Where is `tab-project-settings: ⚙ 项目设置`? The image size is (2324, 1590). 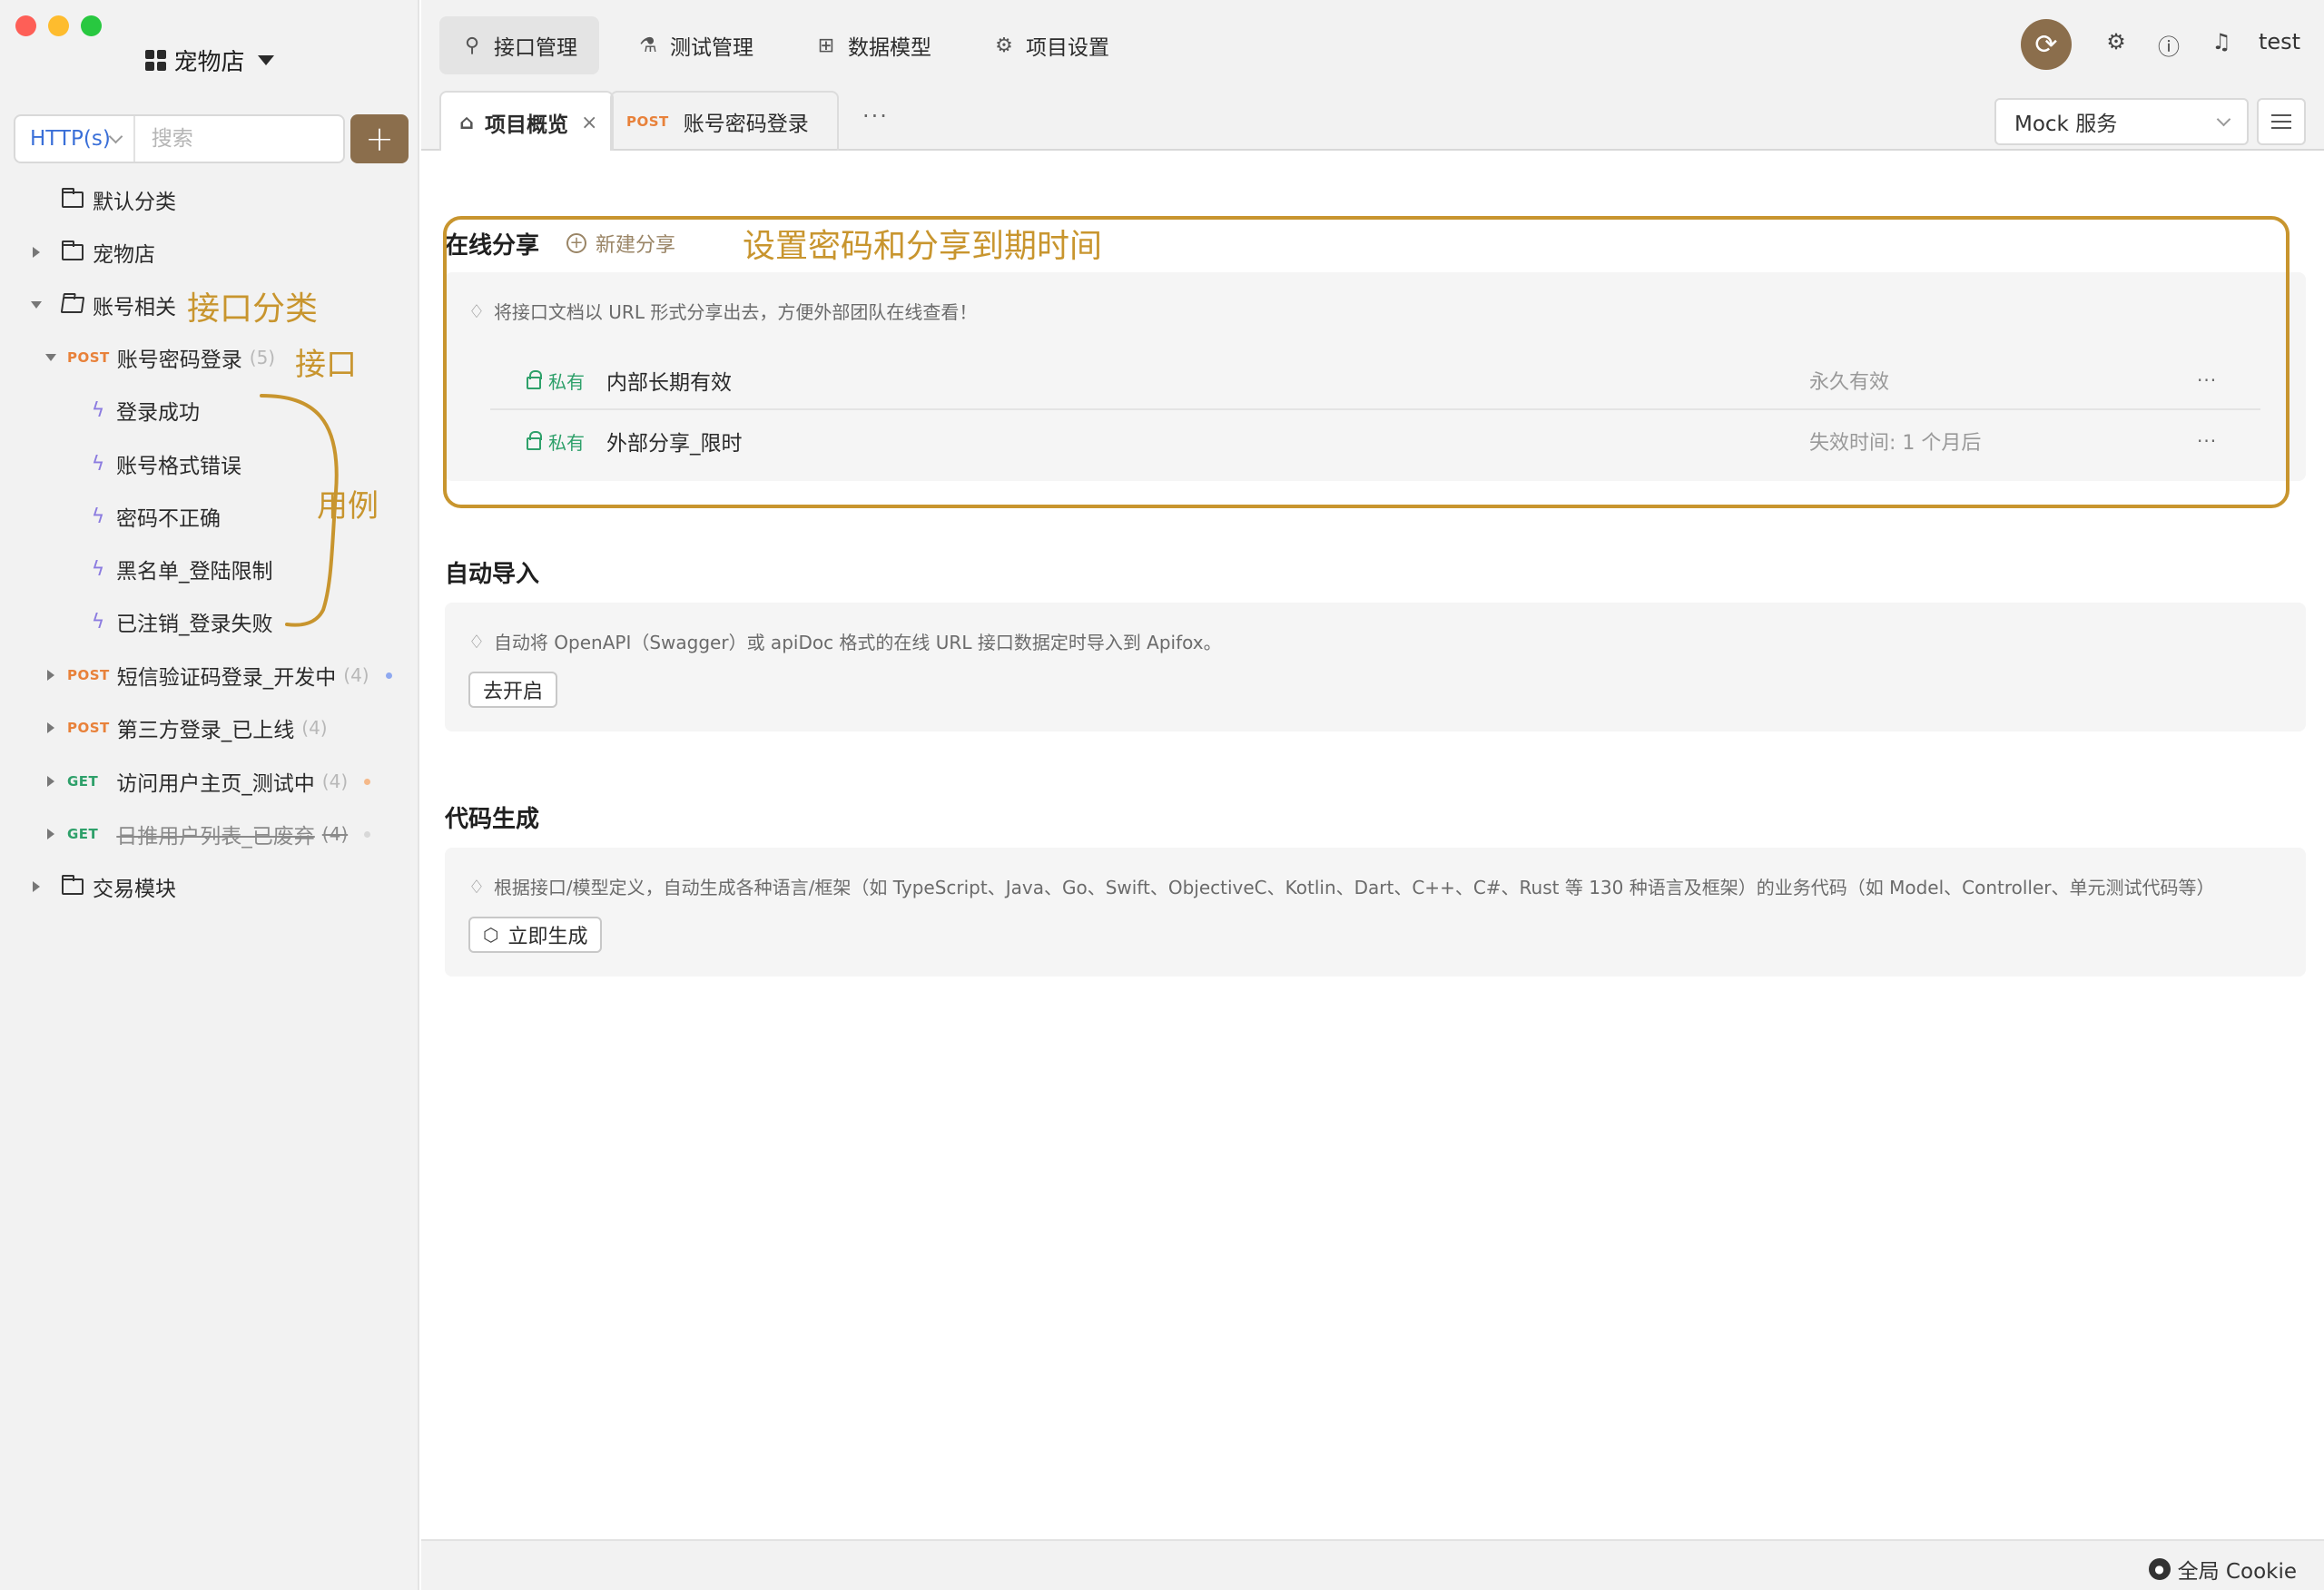
tab-project-settings: ⚙ 项目设置 is located at coordinates (1051, 45).